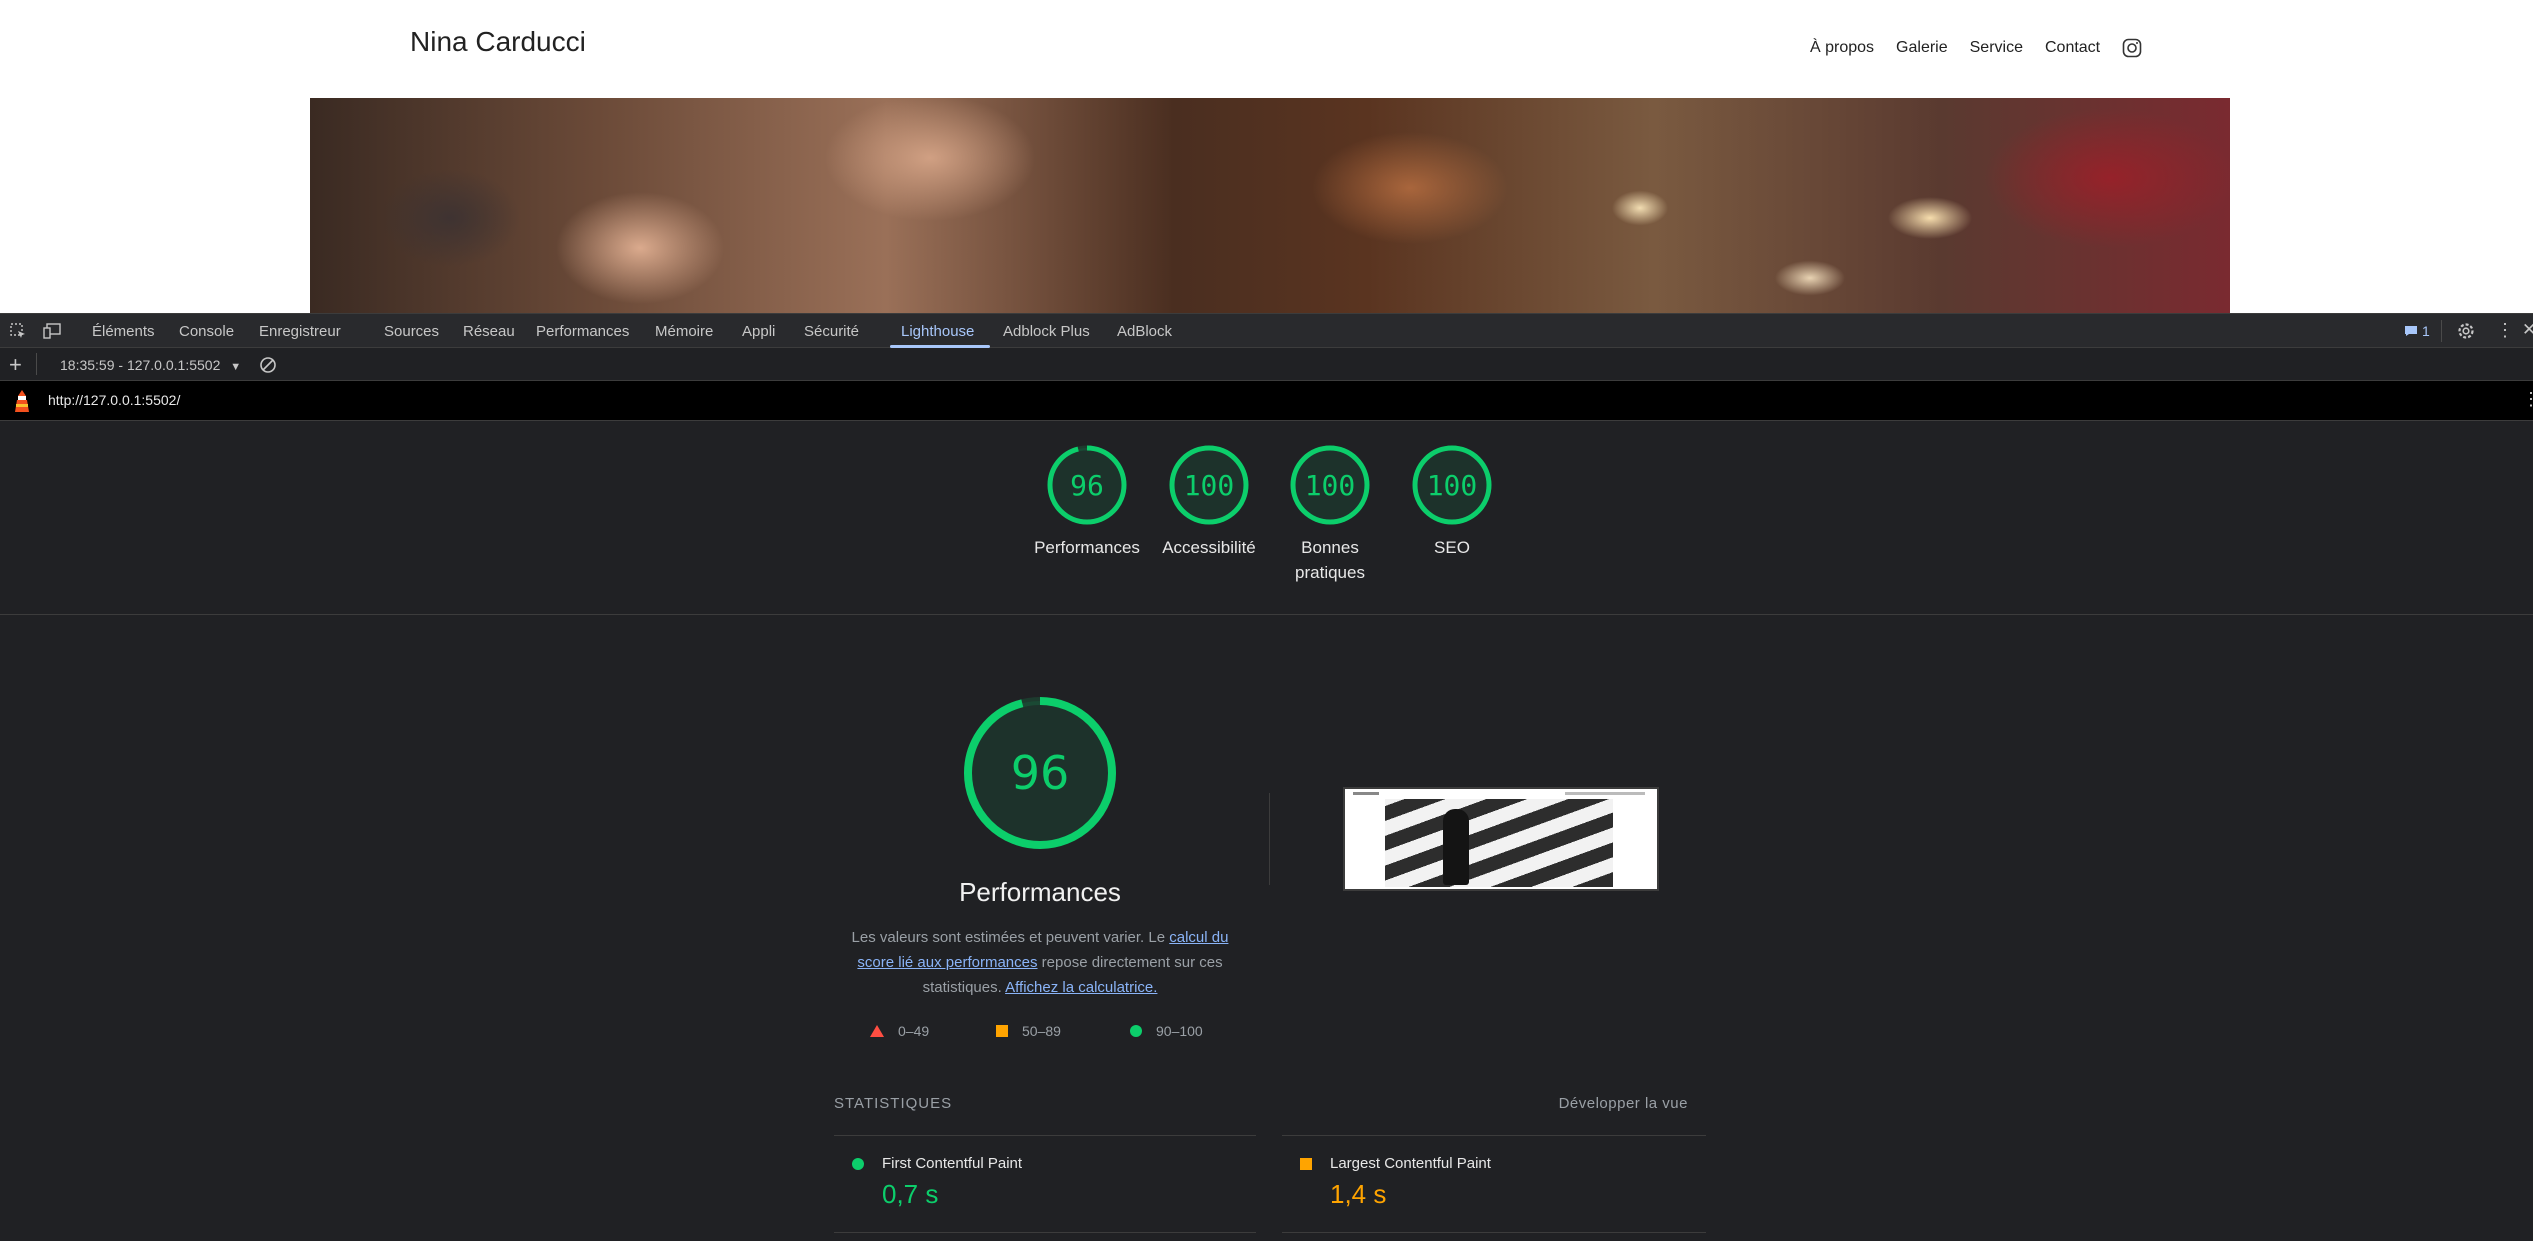  What do you see at coordinates (268, 366) in the screenshot?
I see `clear-all-icon` at bounding box center [268, 366].